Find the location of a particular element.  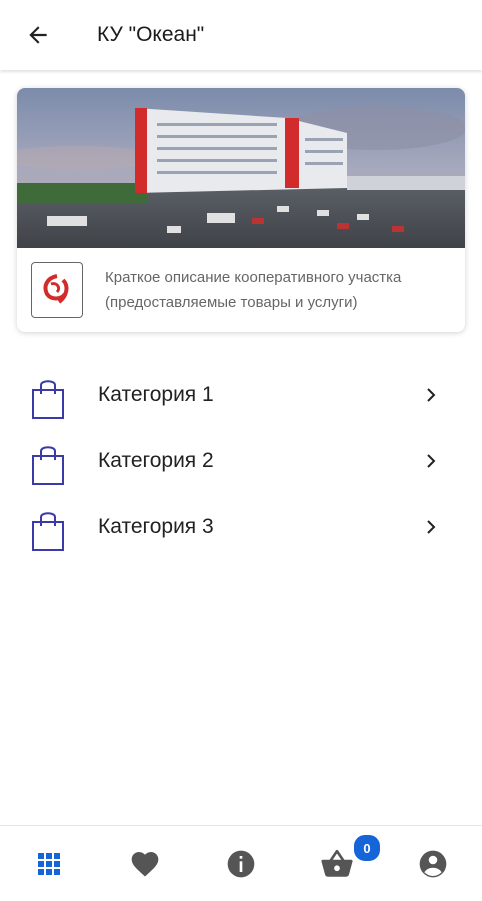

arrow-left-icon is located at coordinates (38, 35).